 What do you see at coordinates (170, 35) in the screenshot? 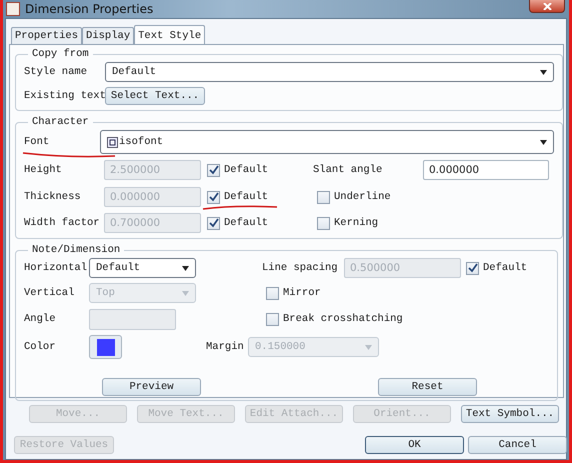
I see `tab: Text Style` at bounding box center [170, 35].